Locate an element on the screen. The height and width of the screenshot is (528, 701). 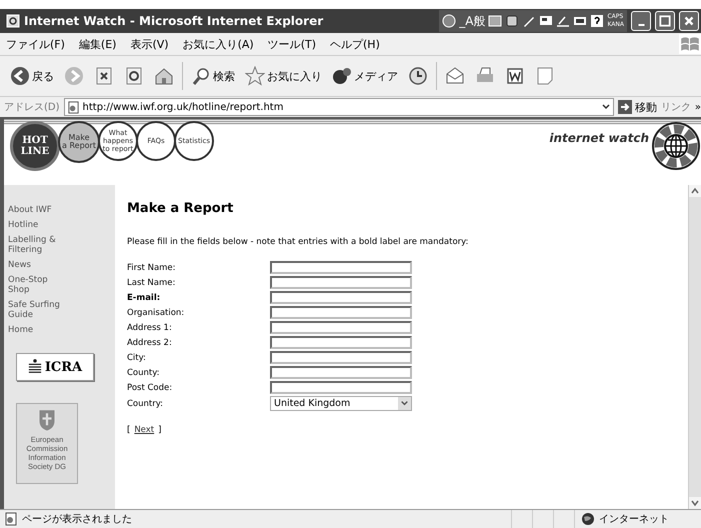
window-title: Internet Watch - Microsoft Internet Explorer is located at coordinates (174, 21).